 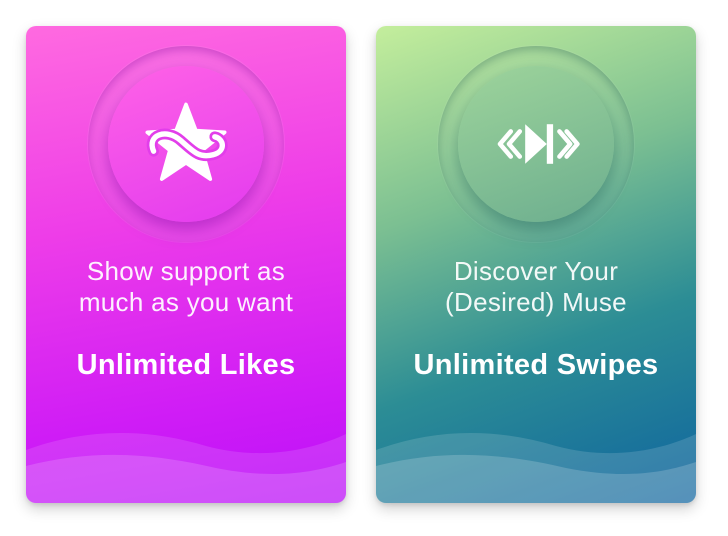 I want to click on card-tagline: Discover Your (Desired) Muse, so click(x=536, y=286).